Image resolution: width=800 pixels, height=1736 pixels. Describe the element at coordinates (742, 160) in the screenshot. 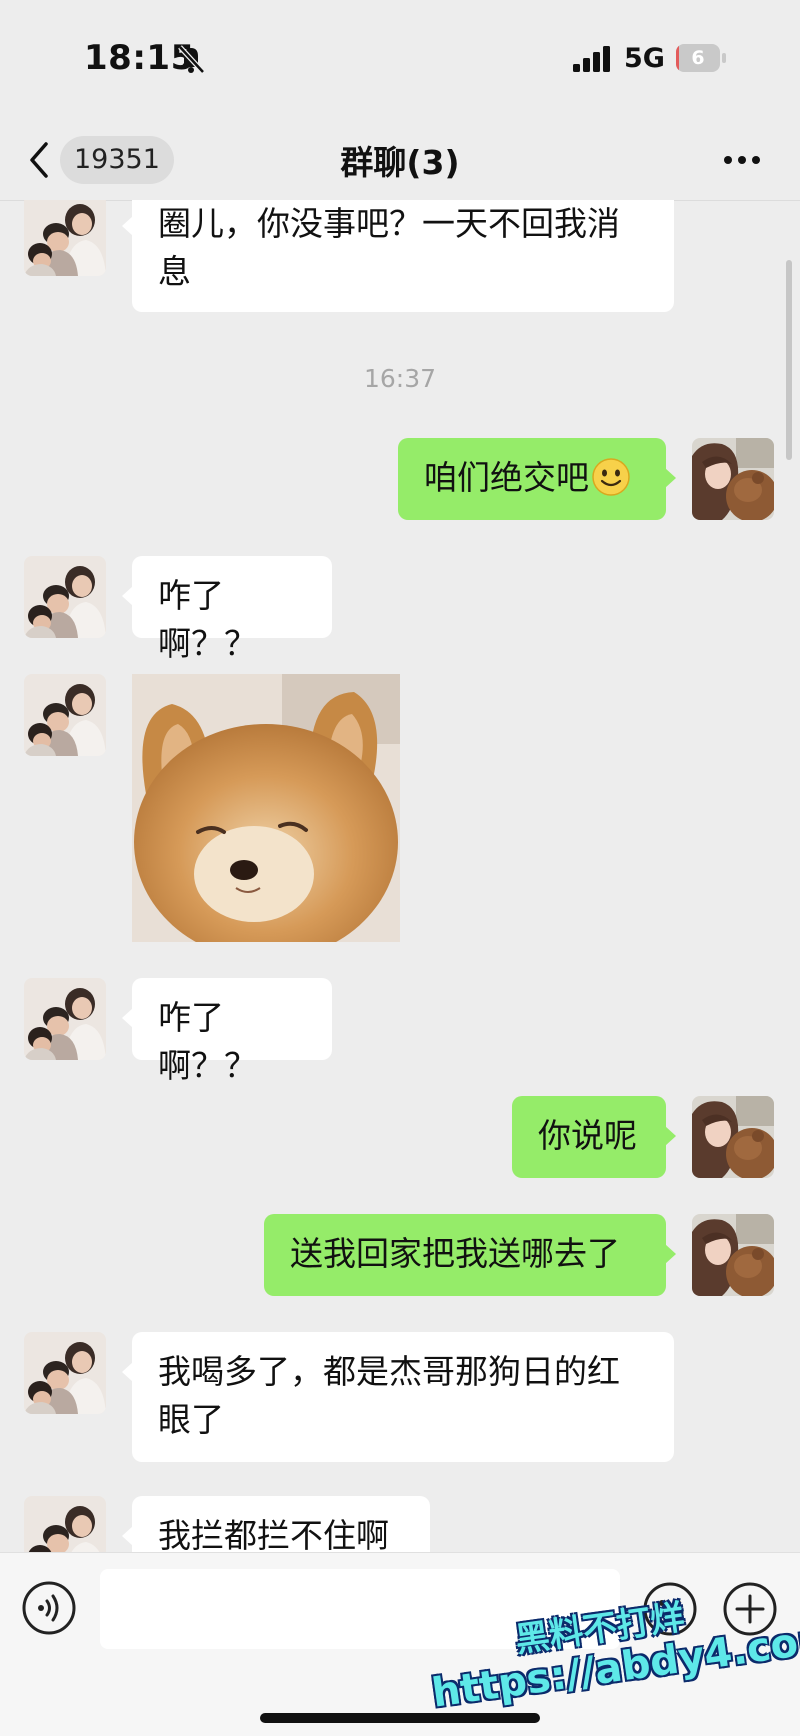

I see `more-options-button` at that location.